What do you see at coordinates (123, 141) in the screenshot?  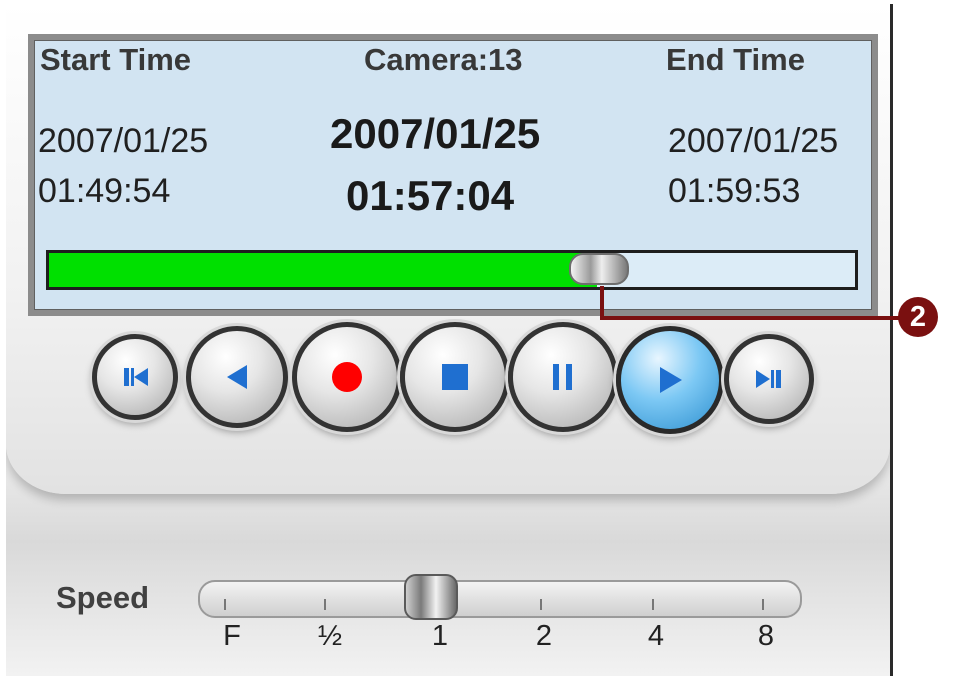 I see `start-date: 2007/01/25` at bounding box center [123, 141].